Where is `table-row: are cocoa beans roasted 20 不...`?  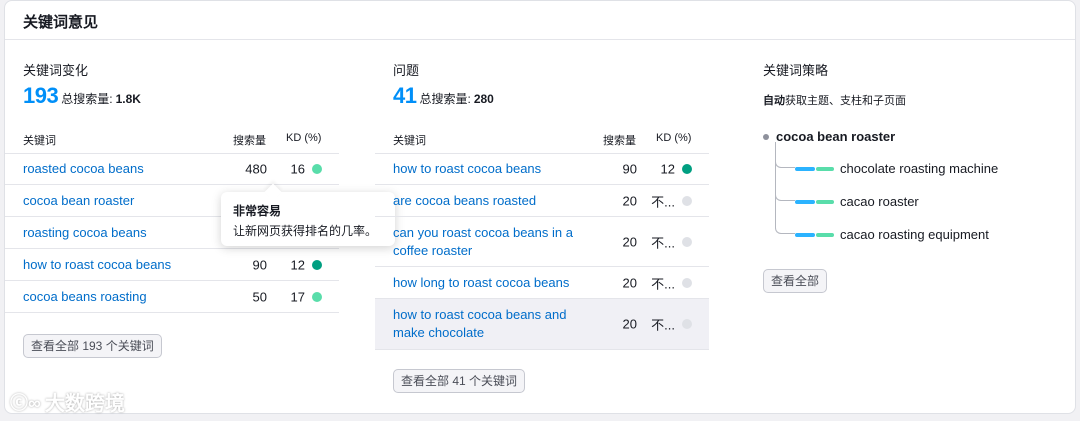
table-row: are cocoa beans roasted 20 不... is located at coordinates (542, 201).